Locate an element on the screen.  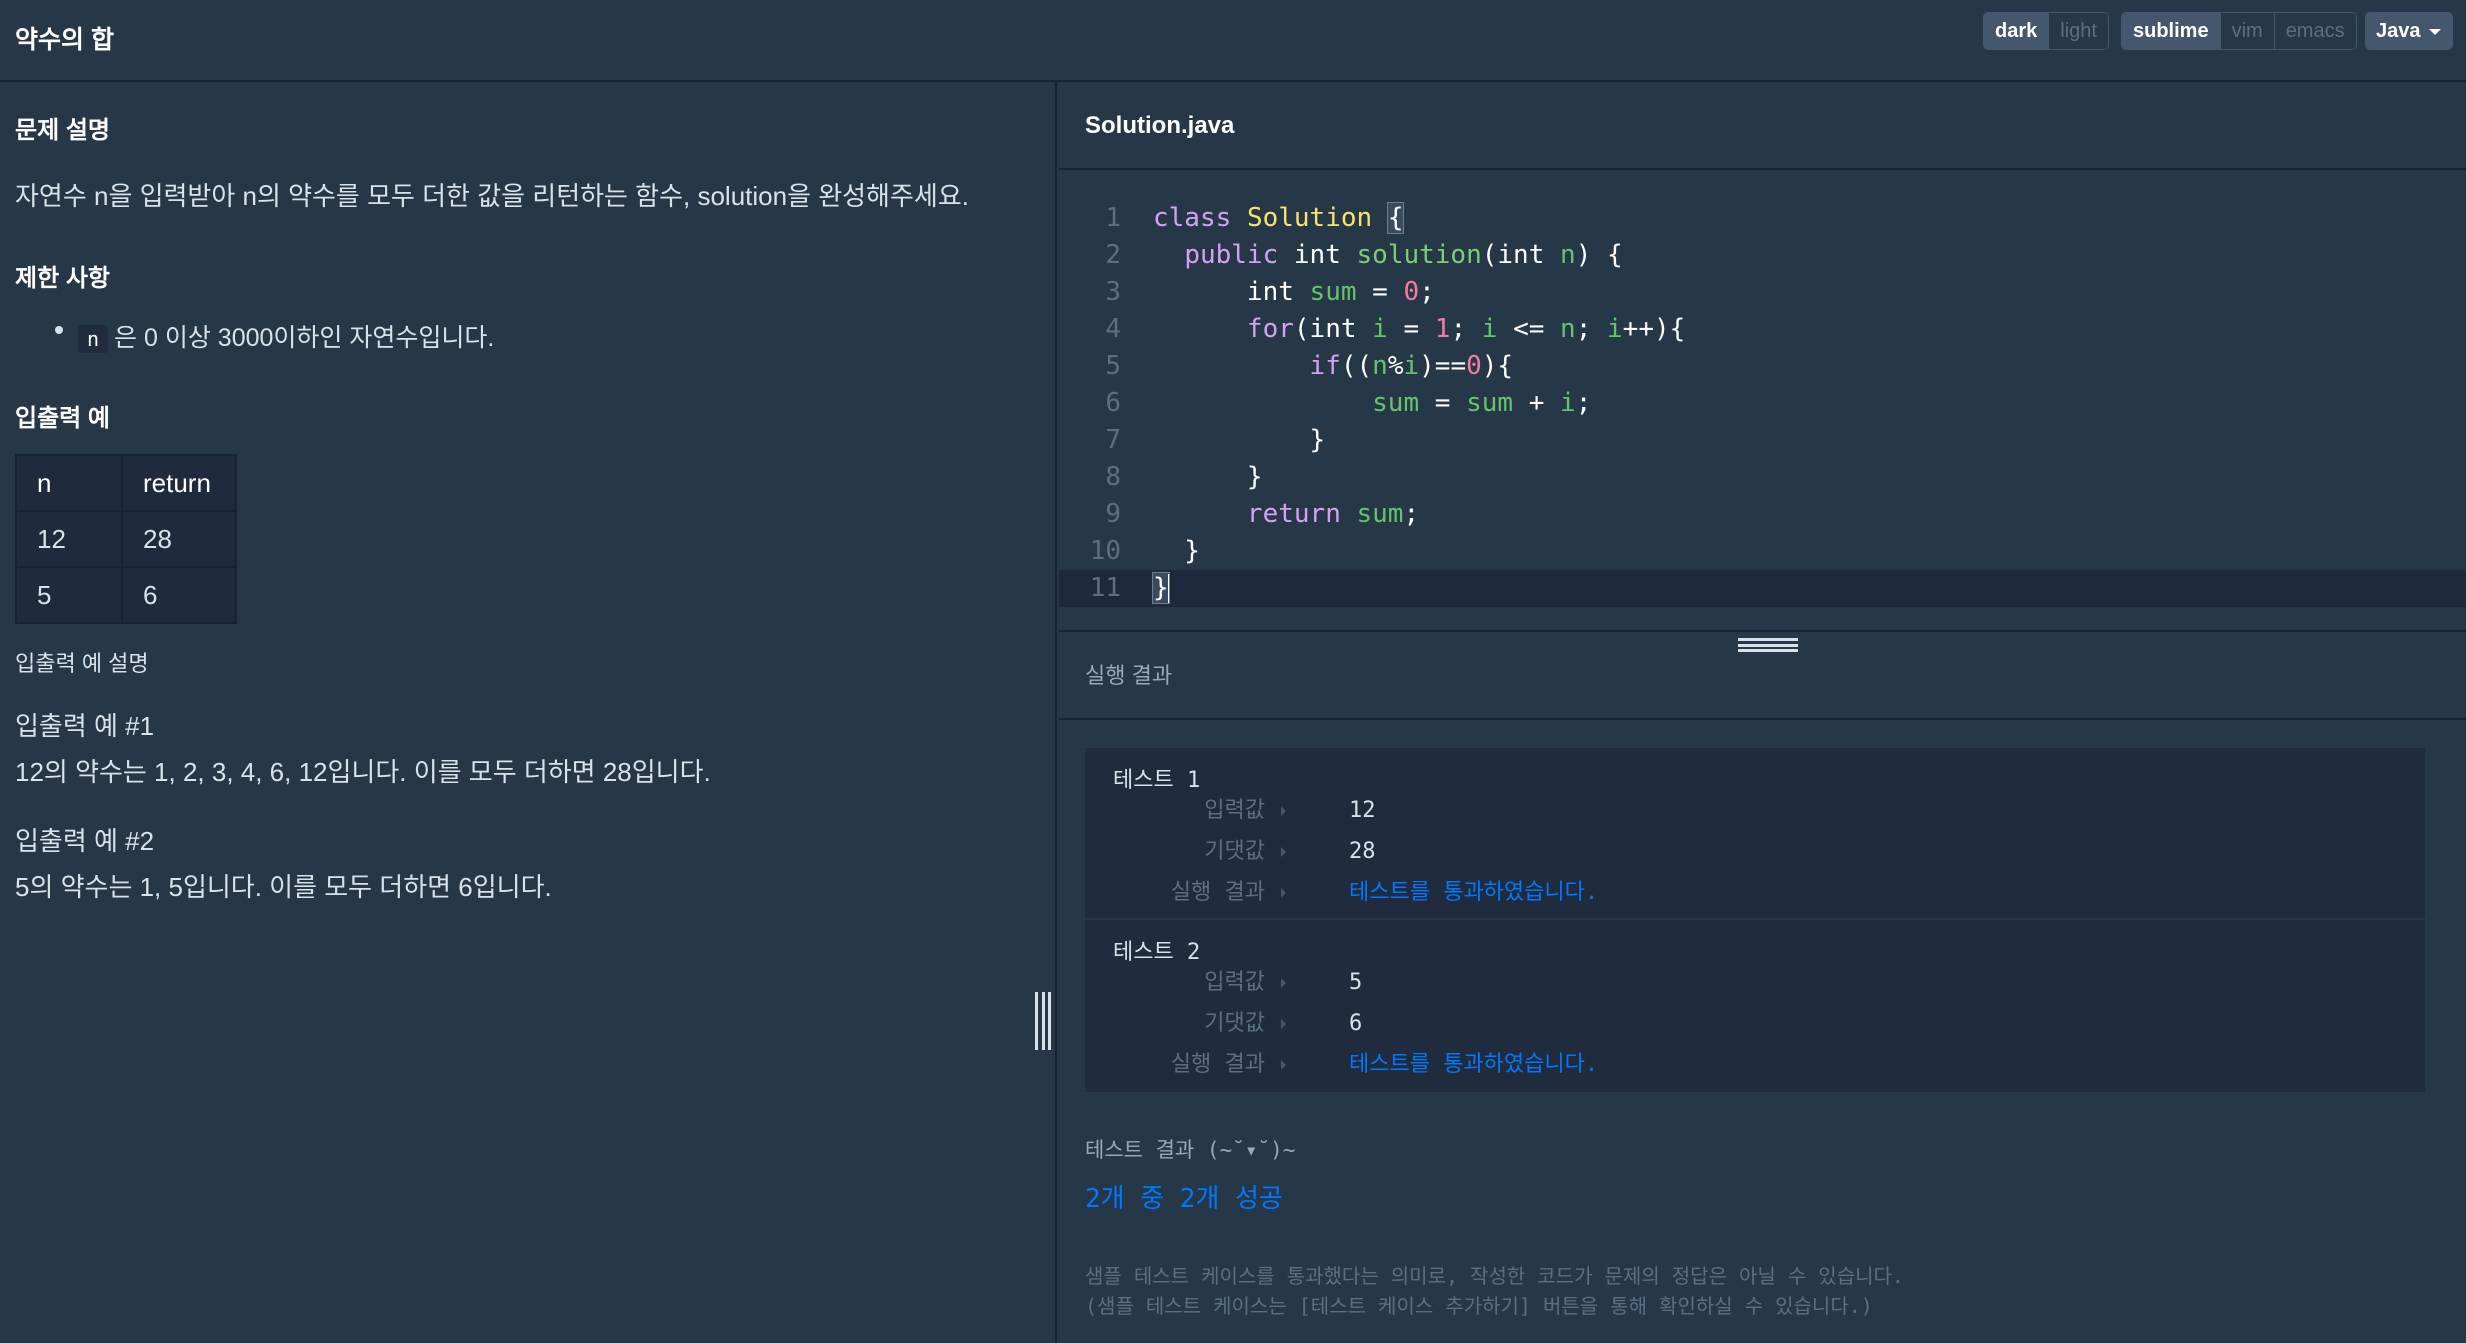
io-example-table: n return 12 28 5 6 is located at coordinates (126, 539).